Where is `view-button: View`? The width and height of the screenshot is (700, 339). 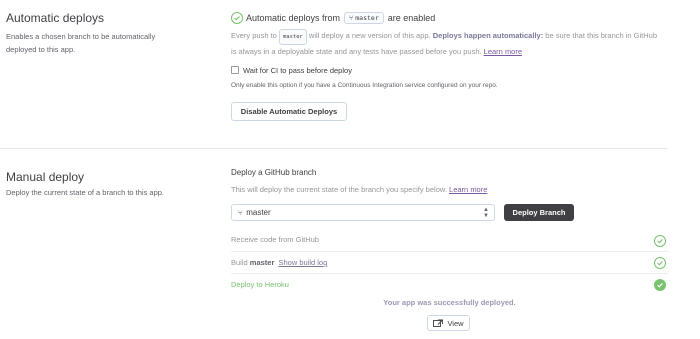
view-button: View is located at coordinates (448, 323).